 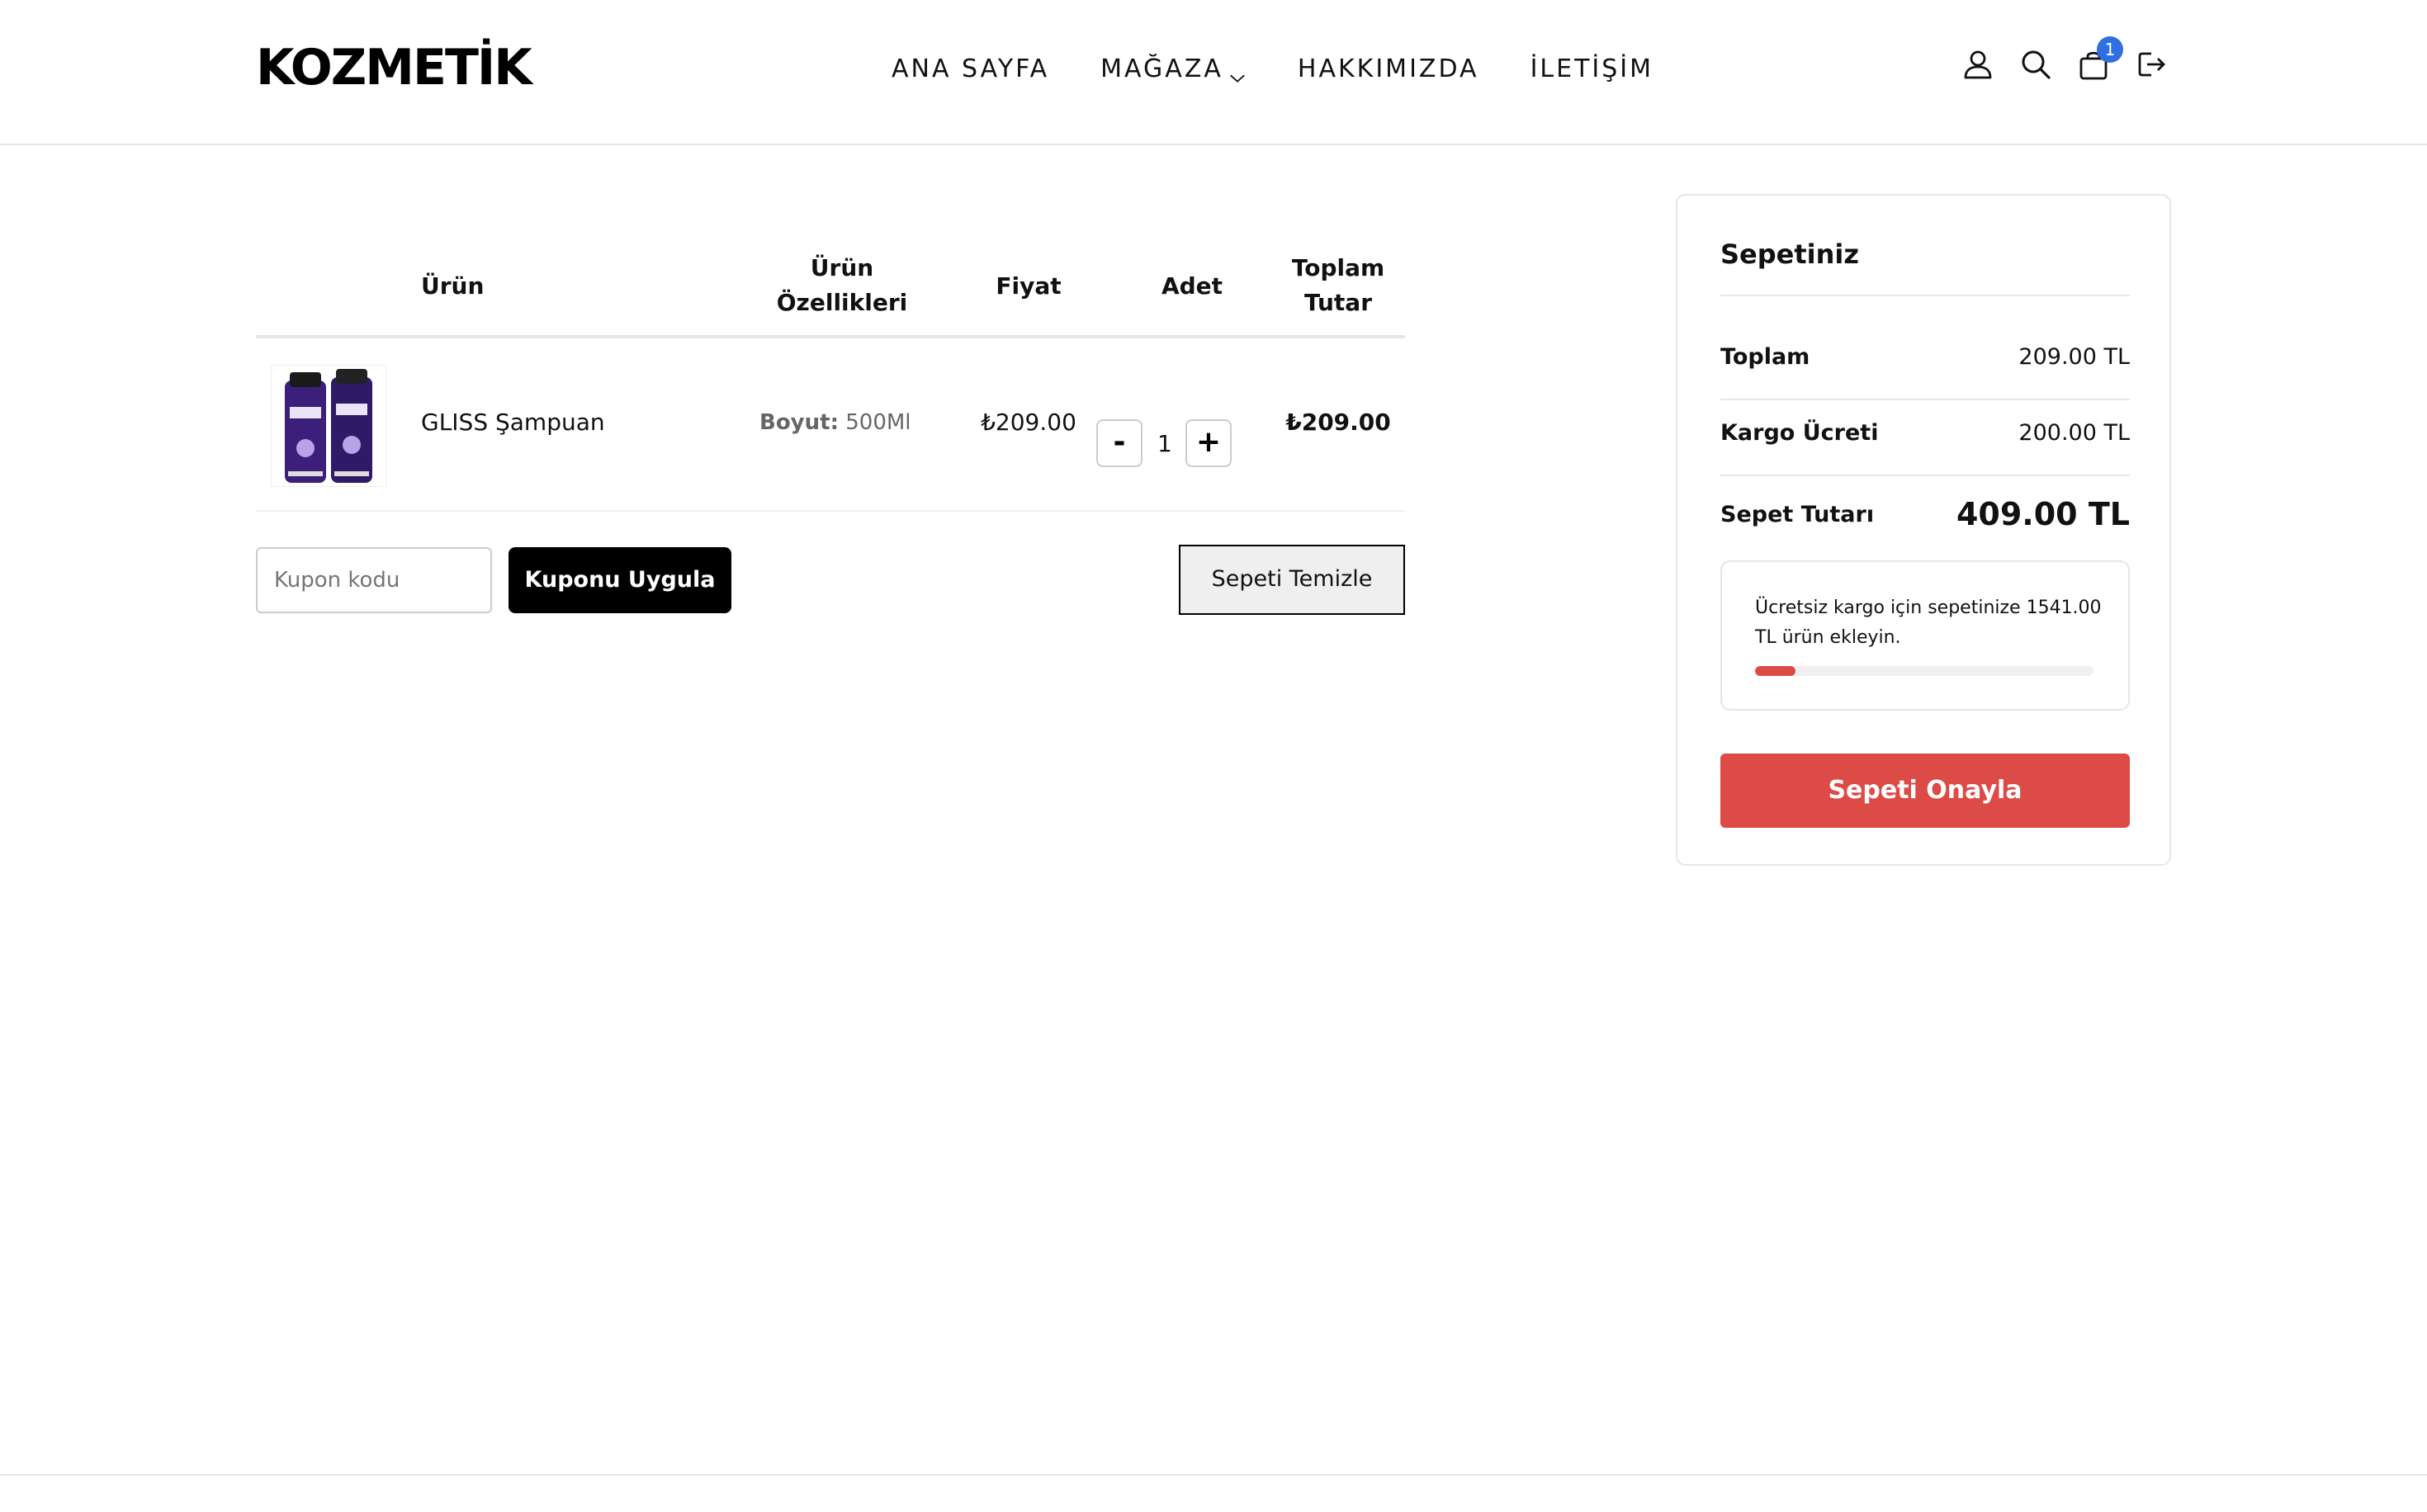 I want to click on header-total: Toplam Tutar, so click(x=1338, y=285).